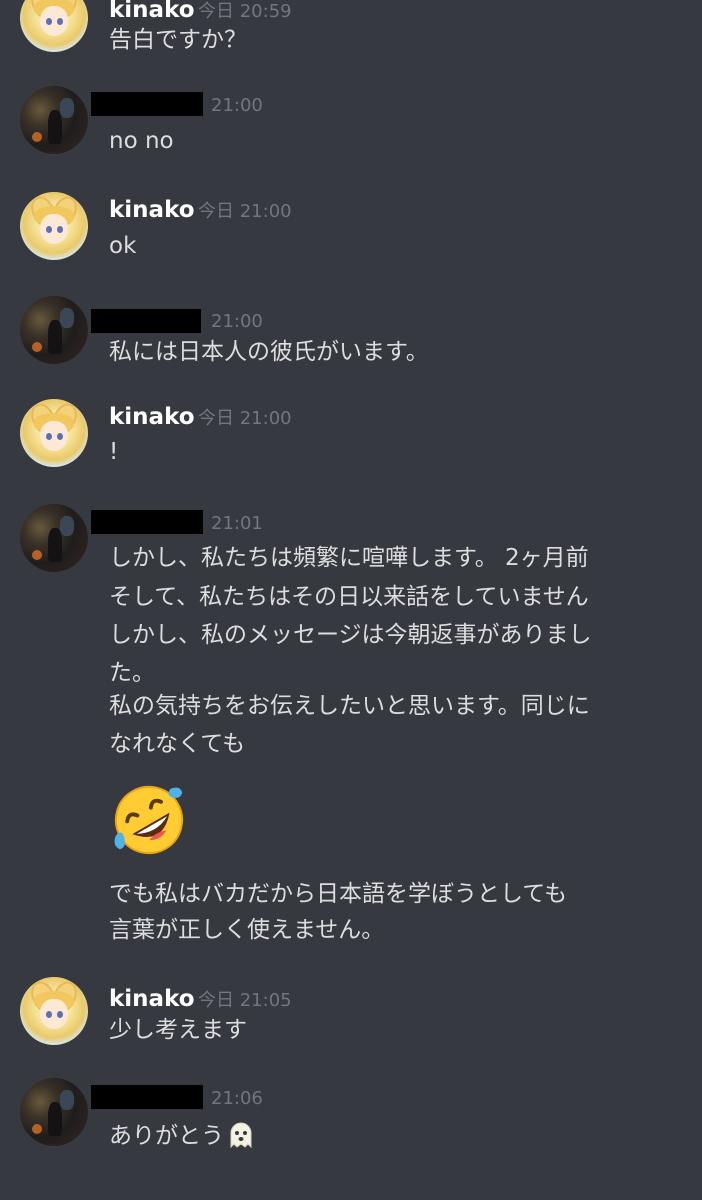 Image resolution: width=702 pixels, height=1200 pixels. What do you see at coordinates (177, 744) in the screenshot?
I see `message-text: なれなくても` at bounding box center [177, 744].